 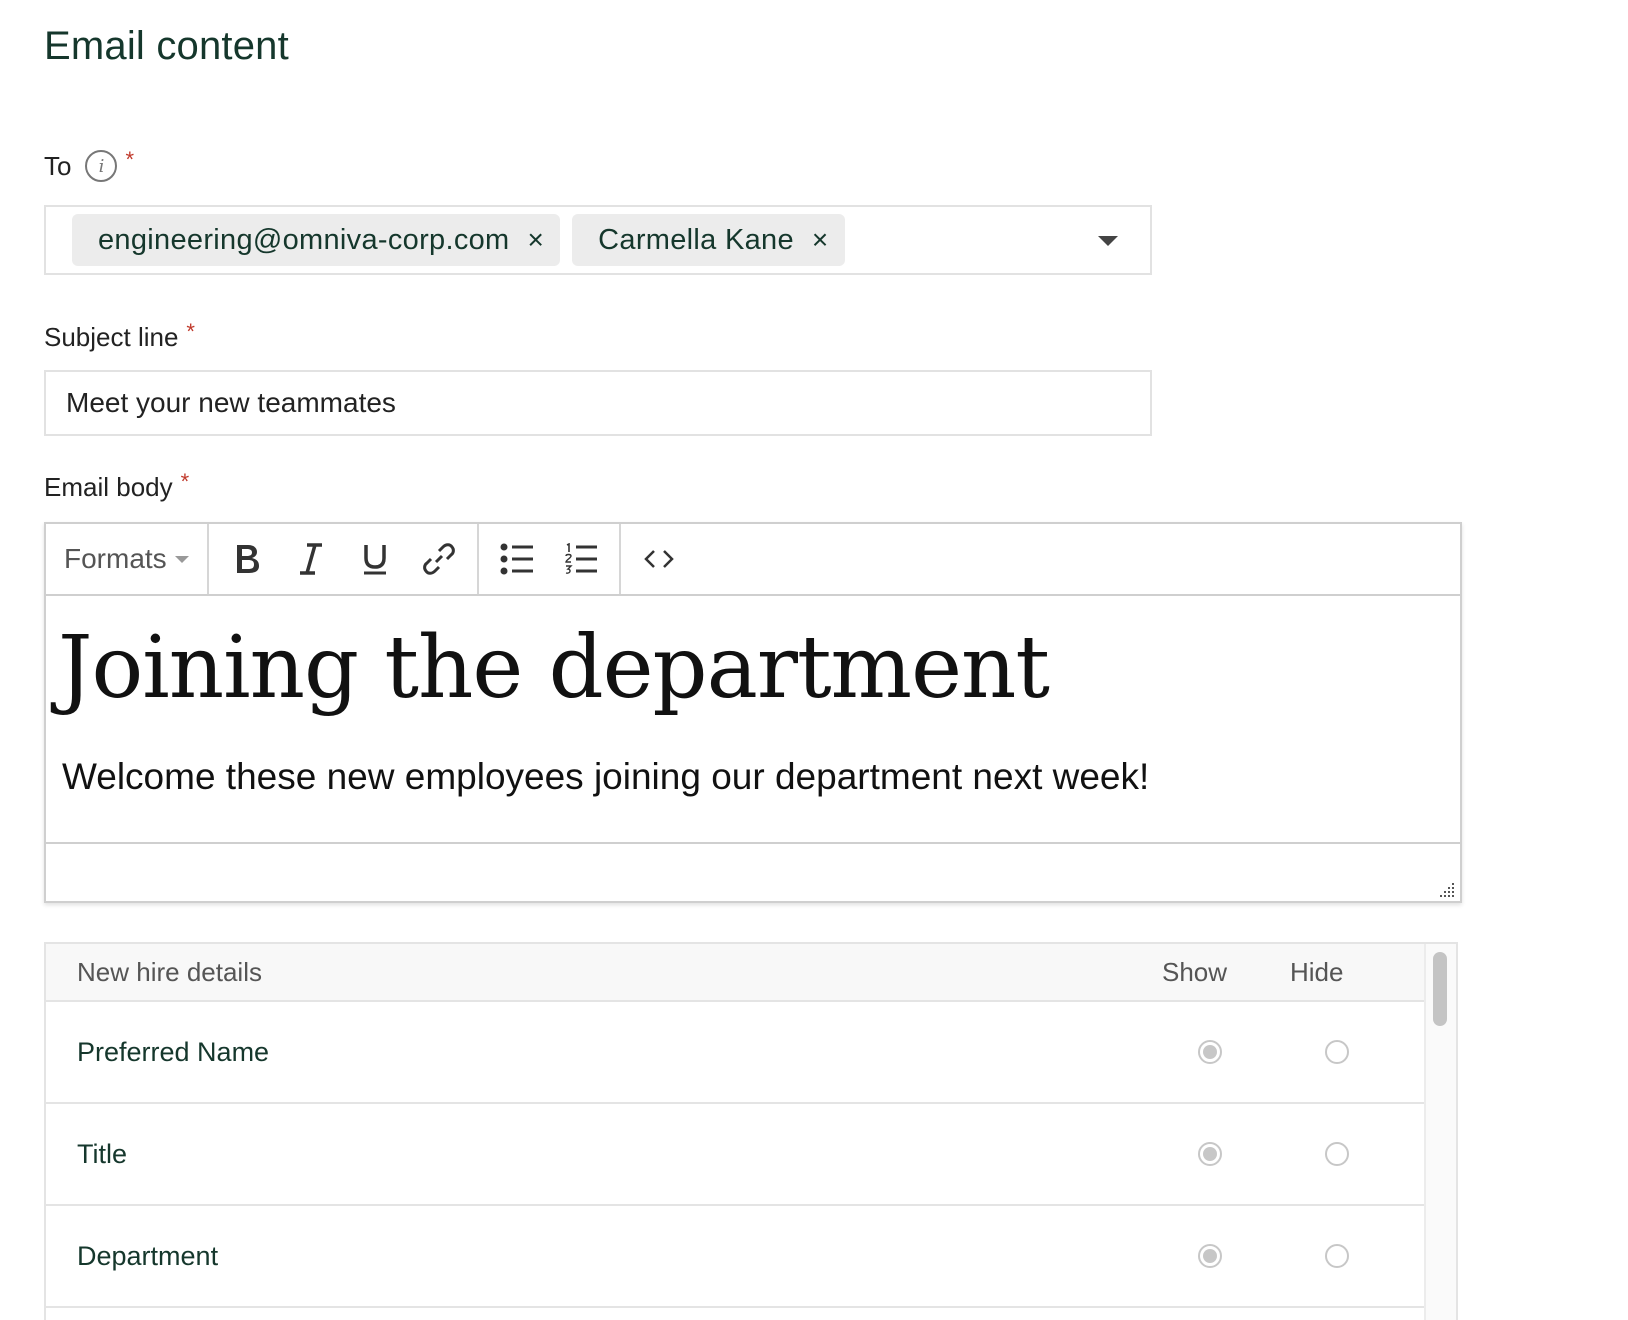 I want to click on scrollbar-thumb, so click(x=1440, y=989).